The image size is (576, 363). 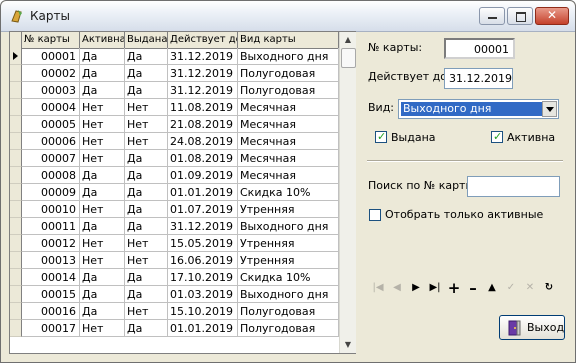 What do you see at coordinates (174, 90) in the screenshot?
I see `table-row: 00003 Да Да 31.12.2019 Полугодовая` at bounding box center [174, 90].